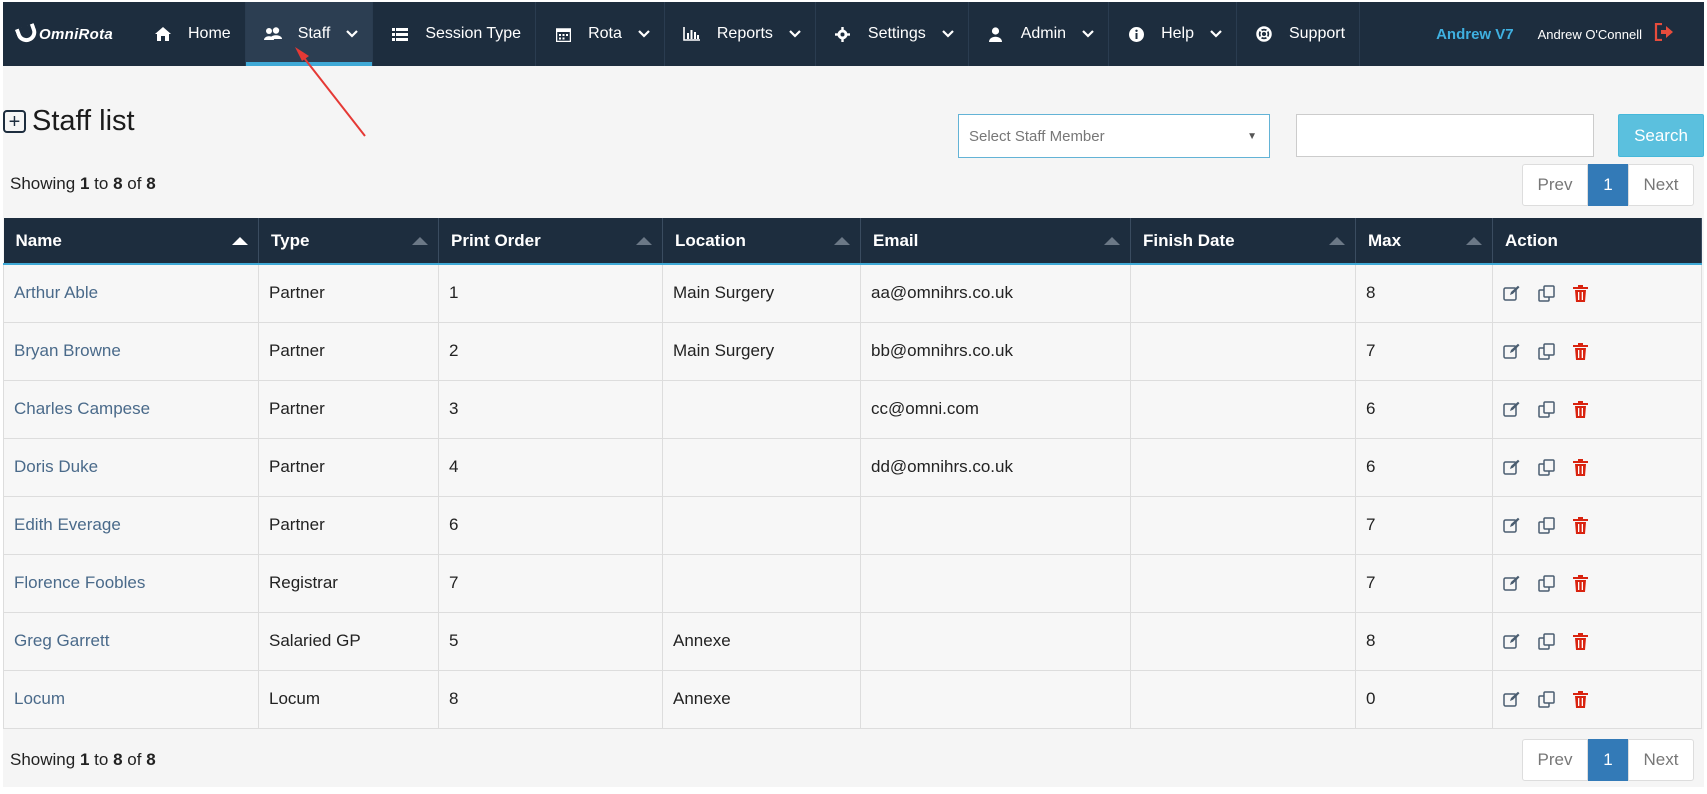  I want to click on omnirota-logo-icon, so click(27, 34).